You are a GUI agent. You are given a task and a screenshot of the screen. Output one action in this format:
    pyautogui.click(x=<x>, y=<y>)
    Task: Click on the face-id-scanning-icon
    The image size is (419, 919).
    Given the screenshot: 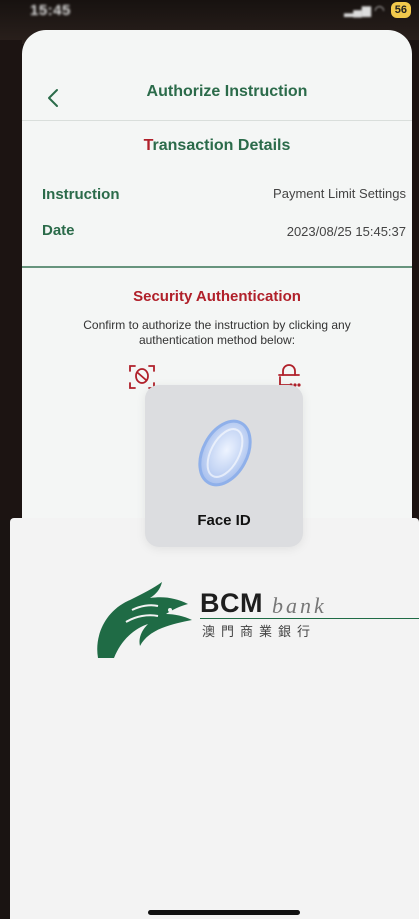 What is the action you would take?
    pyautogui.click(x=225, y=453)
    